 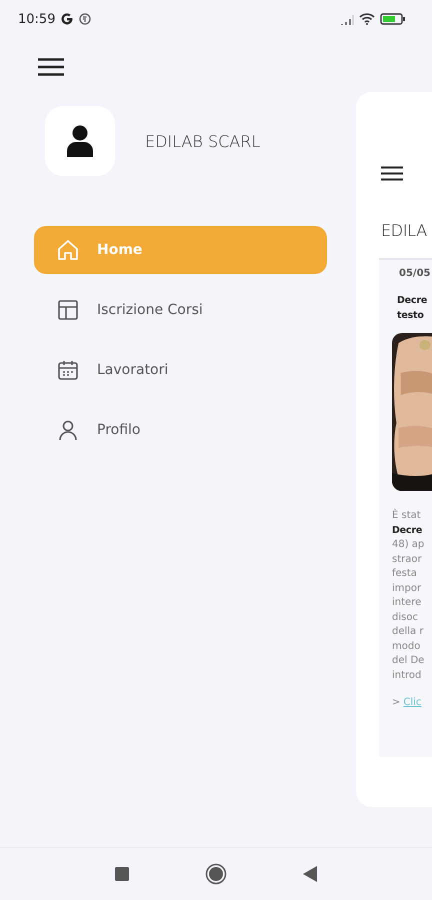 I want to click on back-icon, so click(x=310, y=874).